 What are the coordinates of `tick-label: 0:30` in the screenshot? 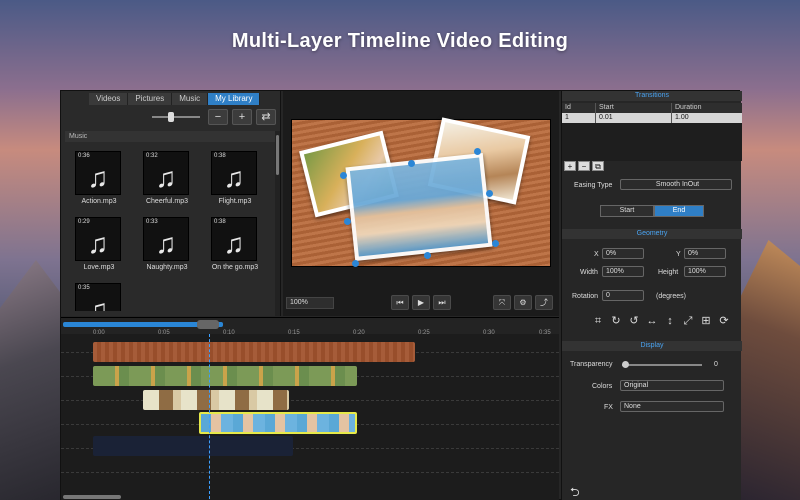 It's located at (489, 333).